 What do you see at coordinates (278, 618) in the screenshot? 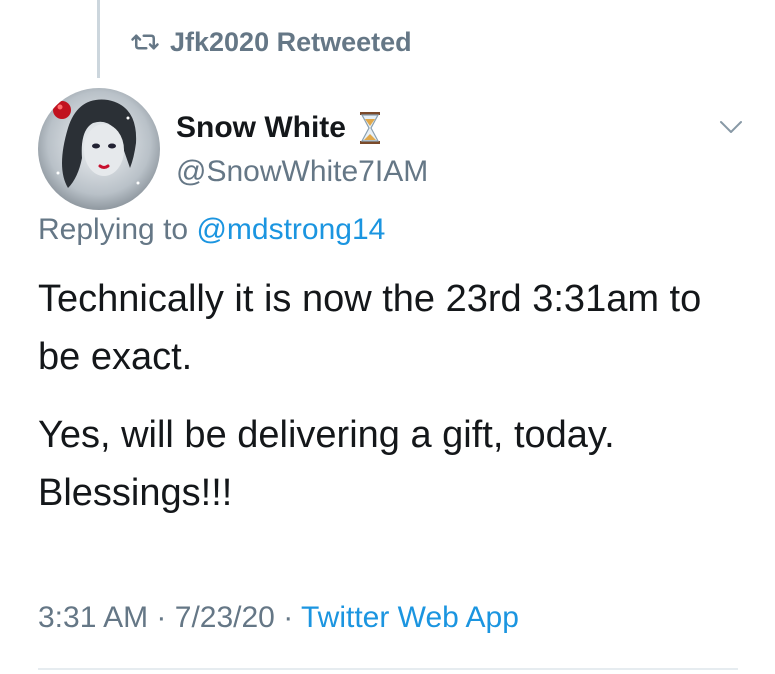
I see `tweet-metadata: 3:31 AM · 7/23/20 · Twitter Web App` at bounding box center [278, 618].